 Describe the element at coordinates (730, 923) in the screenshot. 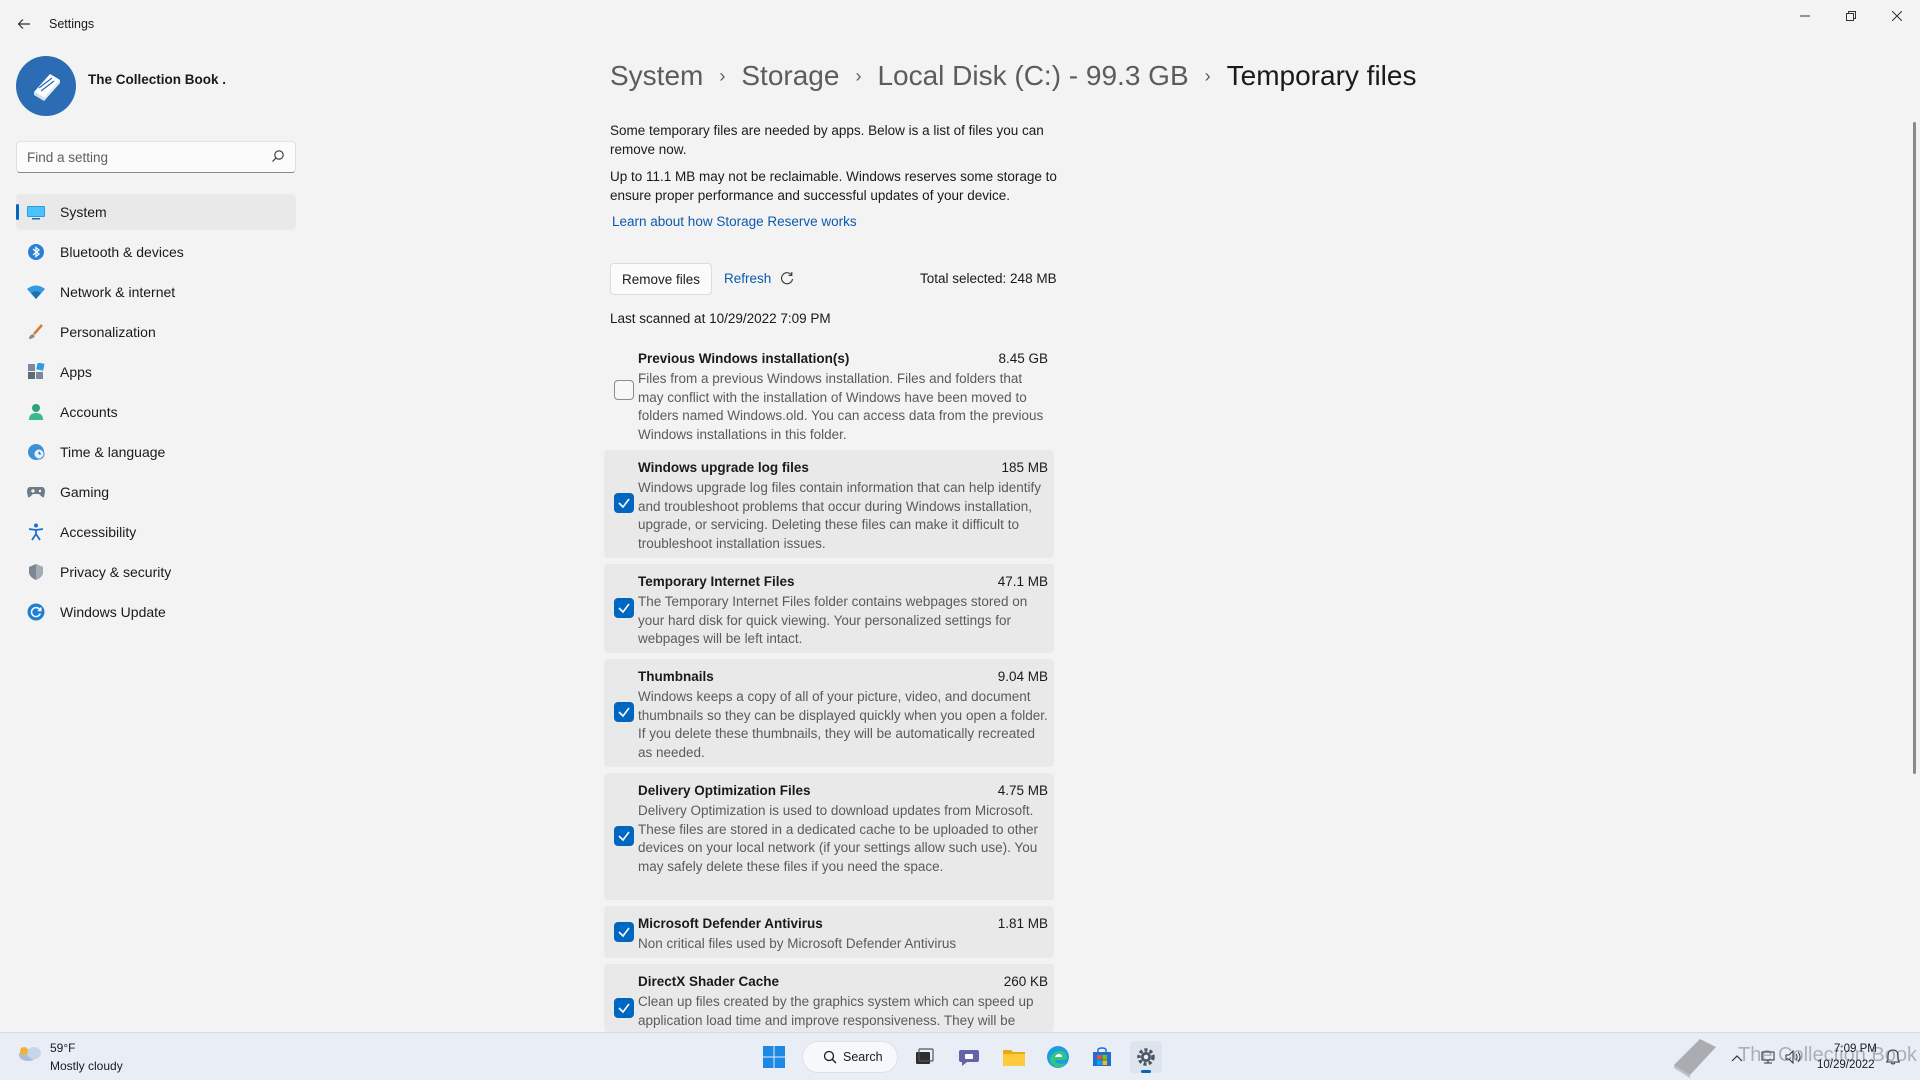

I see `file-title: Microsoft Defender Antivirus` at that location.